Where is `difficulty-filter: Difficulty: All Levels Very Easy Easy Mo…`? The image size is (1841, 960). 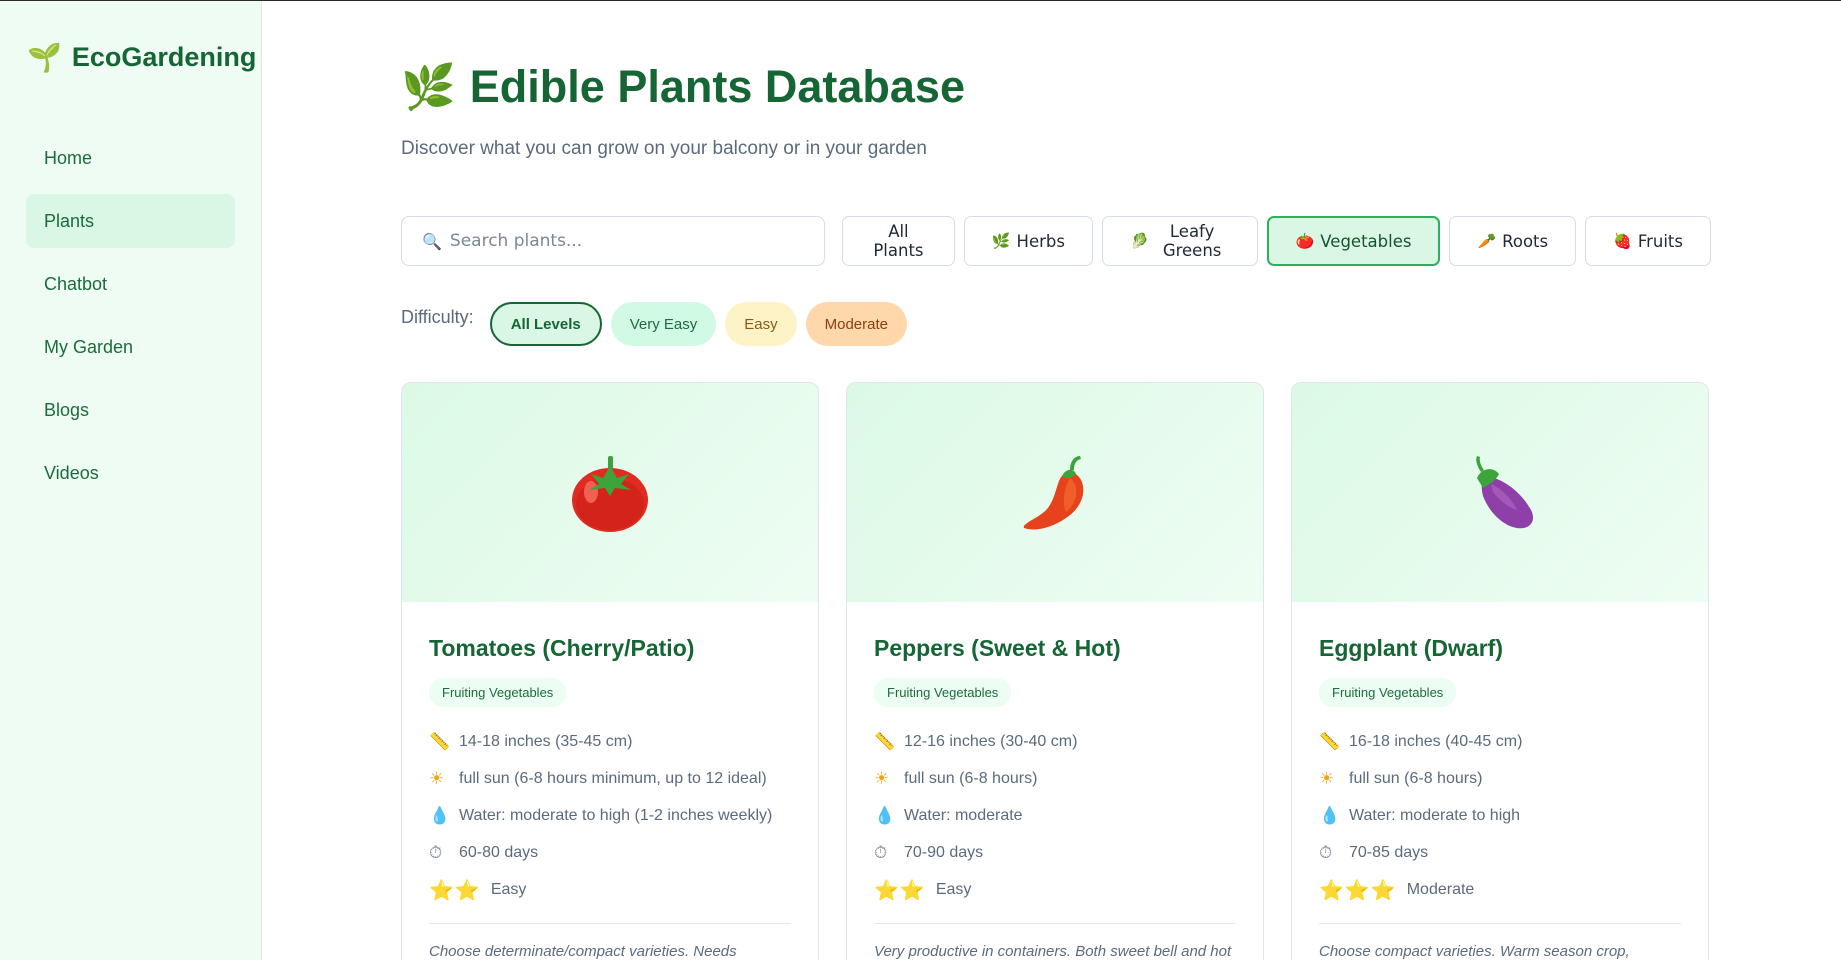 difficulty-filter: Difficulty: All Levels Very Easy Easy Mo… is located at coordinates (658, 324).